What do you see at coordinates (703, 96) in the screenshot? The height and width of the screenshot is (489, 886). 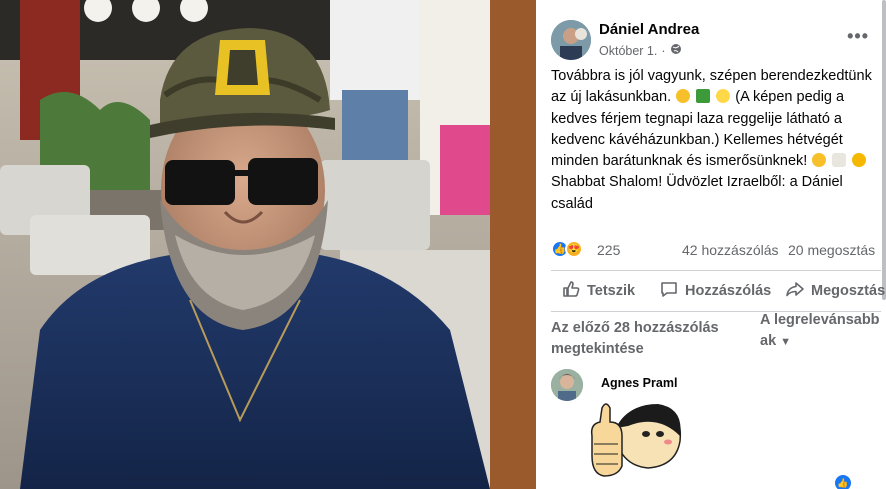 I see `palm-tree-emoji-icon` at bounding box center [703, 96].